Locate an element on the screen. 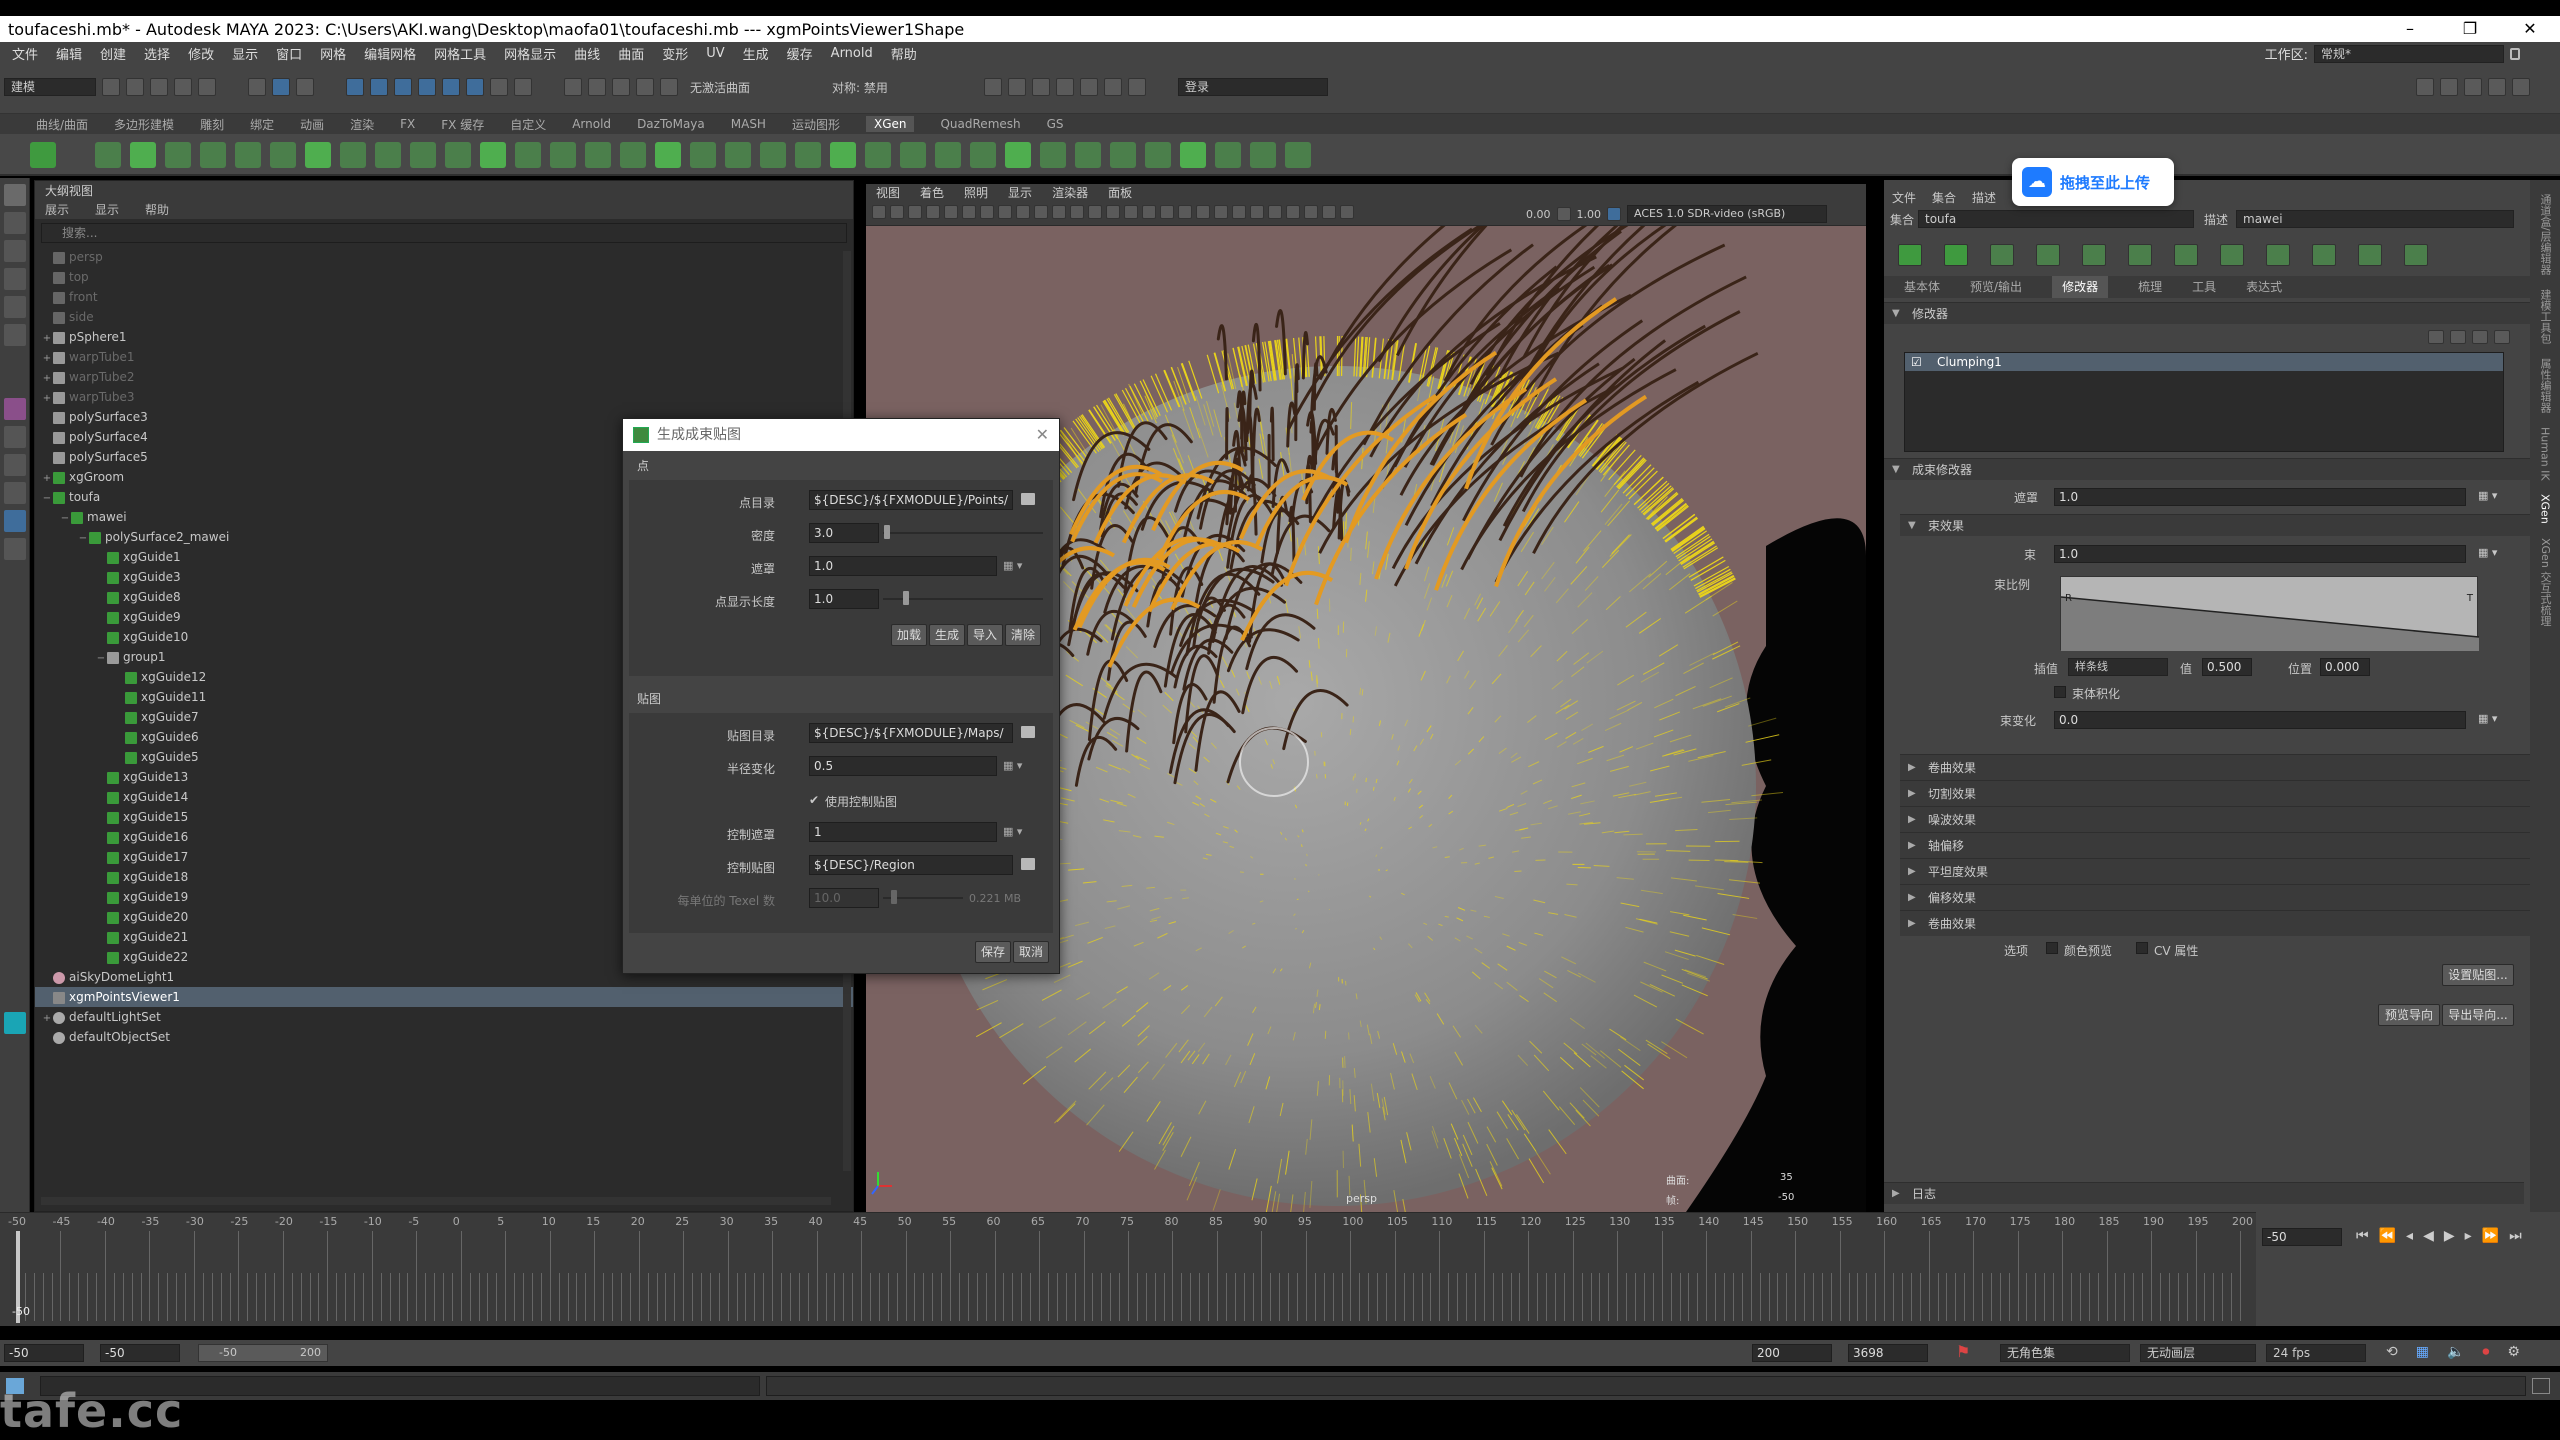 Image resolution: width=2560 pixels, height=1440 pixels. xgen-menu-description: 描述 is located at coordinates (1984, 198).